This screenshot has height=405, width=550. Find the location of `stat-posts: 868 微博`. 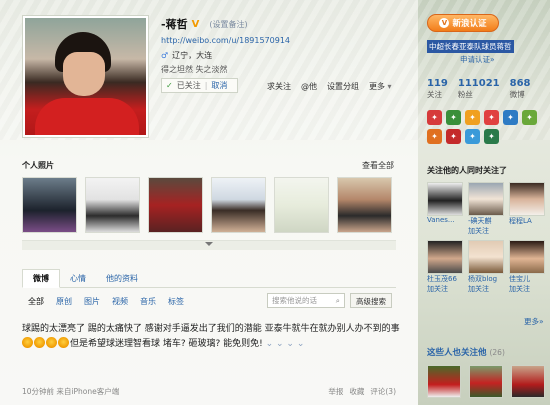

stat-posts: 868 微博 is located at coordinates (520, 89).